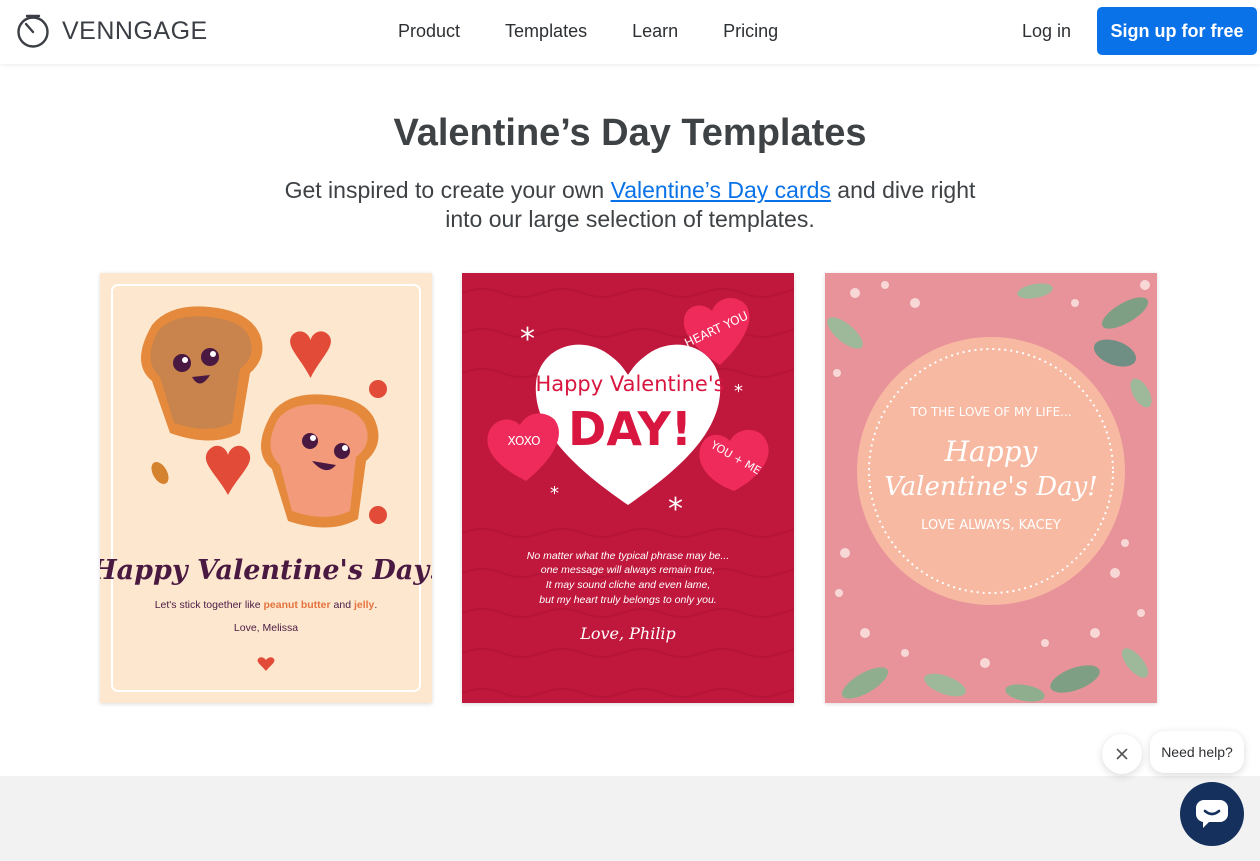 The width and height of the screenshot is (1260, 861). Describe the element at coordinates (629, 384) in the screenshot. I see `red-card-title-line1: Happy Valentine's` at that location.